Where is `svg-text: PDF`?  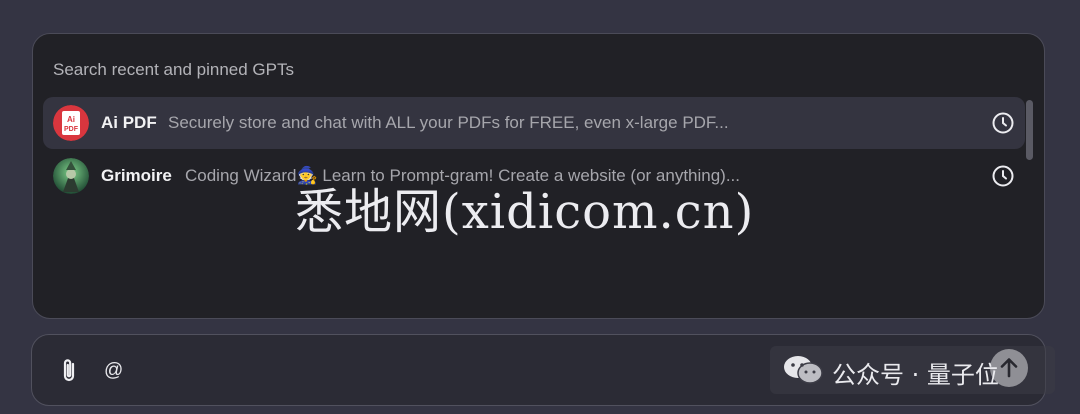 svg-text: PDF is located at coordinates (71, 129).